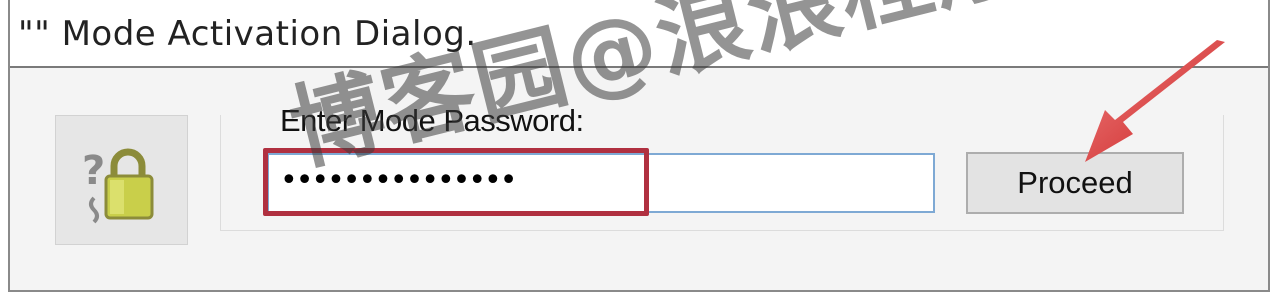  I want to click on password-highlight-box, so click(456, 182).